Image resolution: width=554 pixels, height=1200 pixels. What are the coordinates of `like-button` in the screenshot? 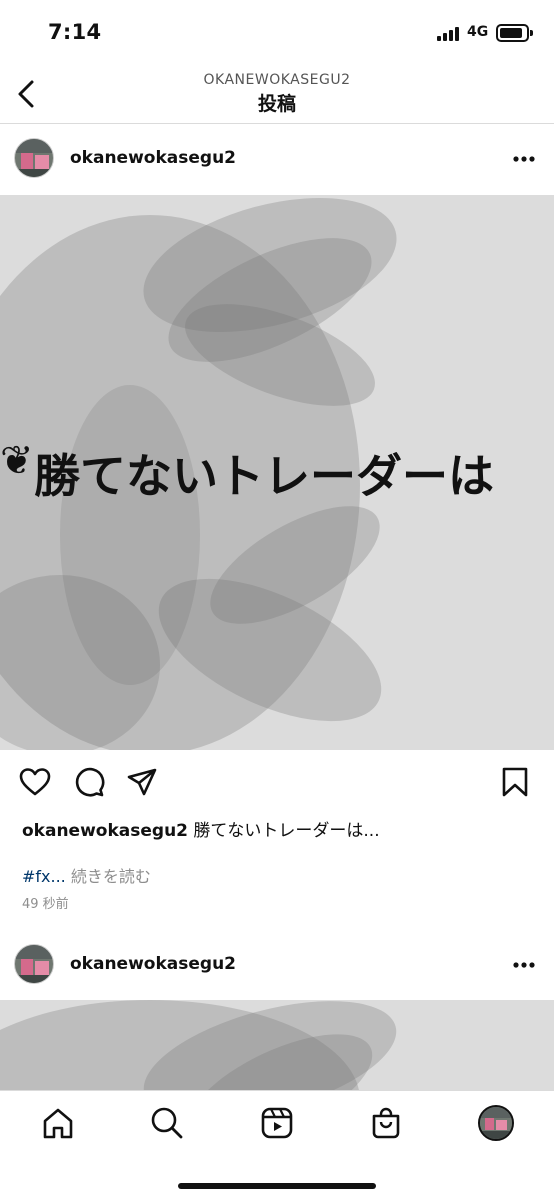 It's located at (35, 784).